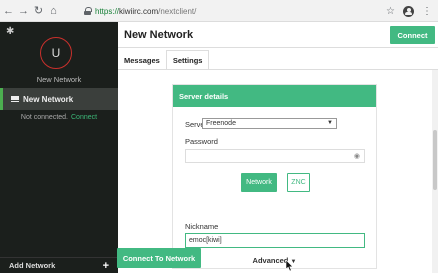  What do you see at coordinates (44, 117) in the screenshot?
I see `status-text: Not connected.` at bounding box center [44, 117].